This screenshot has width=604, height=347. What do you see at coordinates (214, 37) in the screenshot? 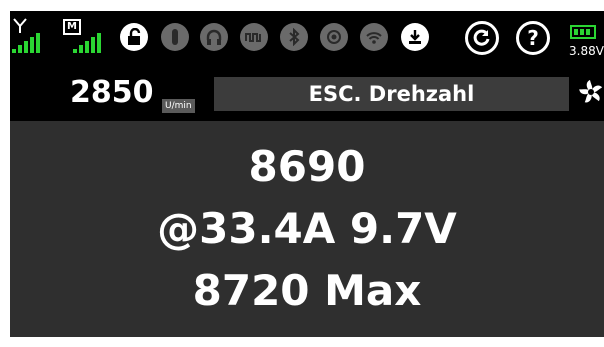
I see `headphones-icon` at bounding box center [214, 37].